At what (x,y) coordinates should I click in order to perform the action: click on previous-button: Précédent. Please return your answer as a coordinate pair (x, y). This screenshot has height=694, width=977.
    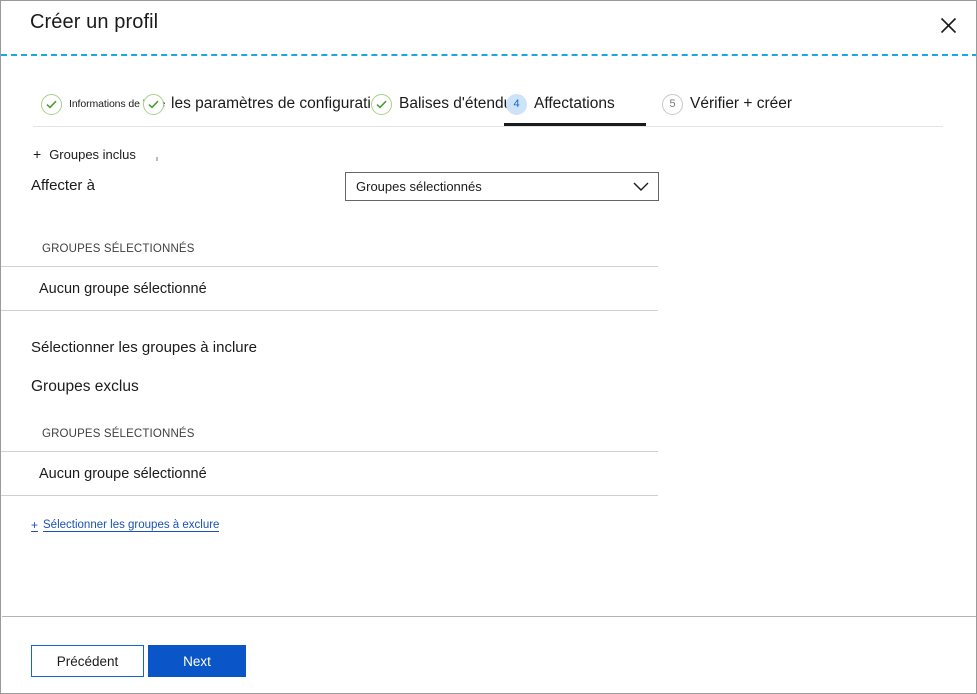
    Looking at the image, I should click on (87, 661).